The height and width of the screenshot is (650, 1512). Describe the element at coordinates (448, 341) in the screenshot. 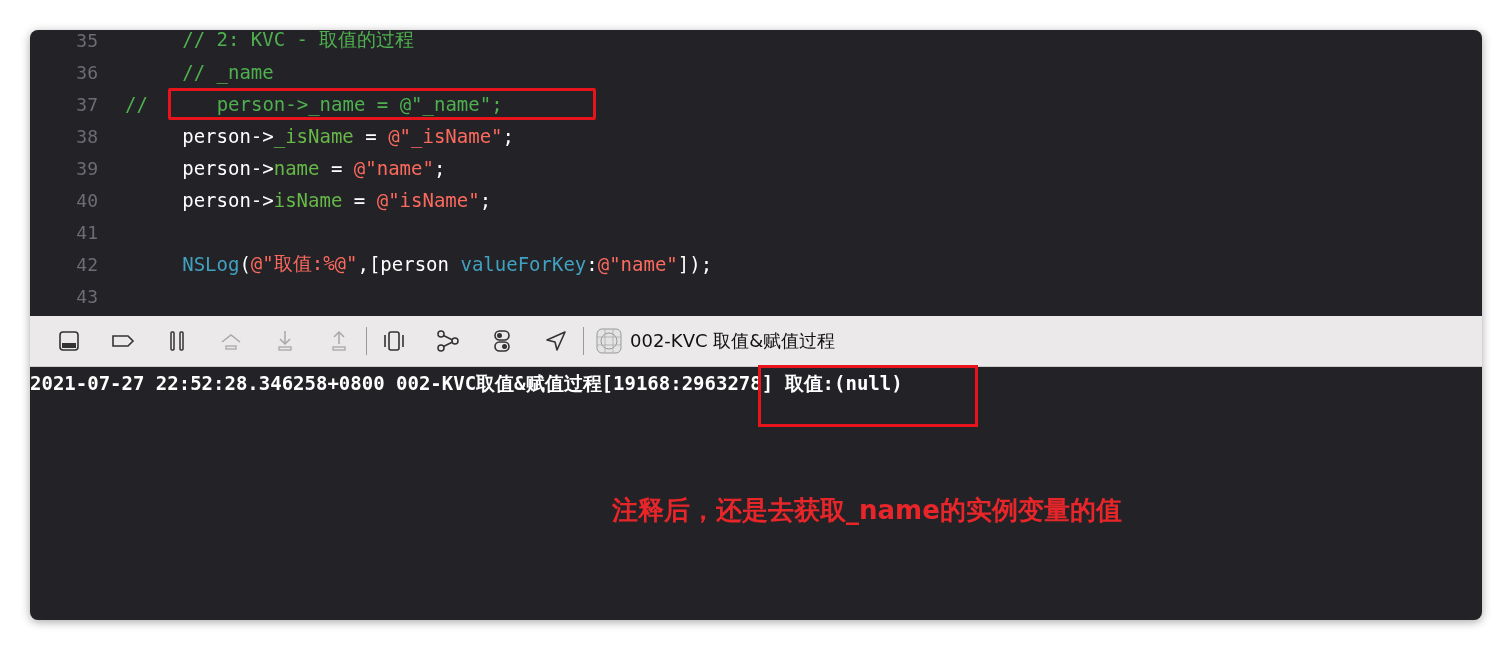

I see `graph-icon` at that location.